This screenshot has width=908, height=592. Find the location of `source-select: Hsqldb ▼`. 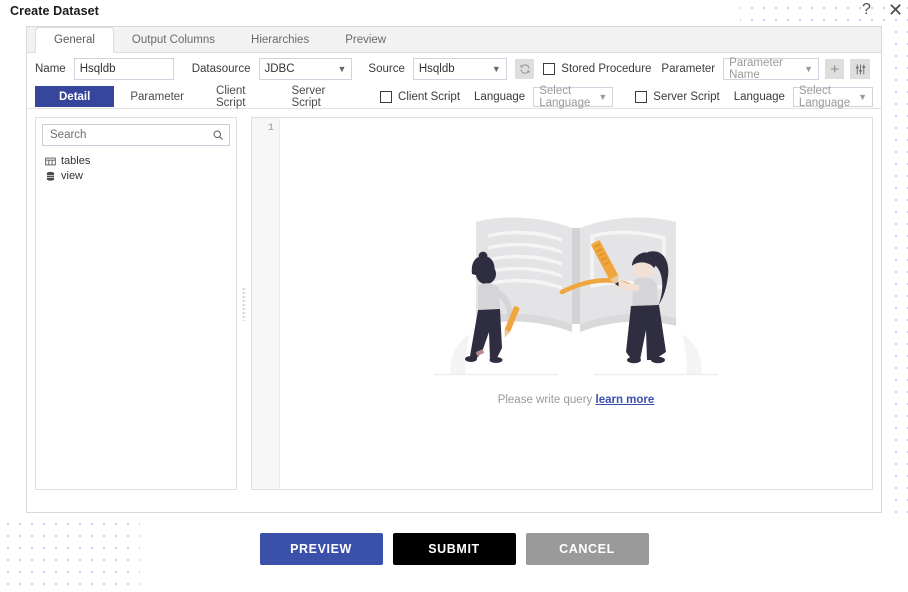

source-select: Hsqldb ▼ is located at coordinates (459, 69).